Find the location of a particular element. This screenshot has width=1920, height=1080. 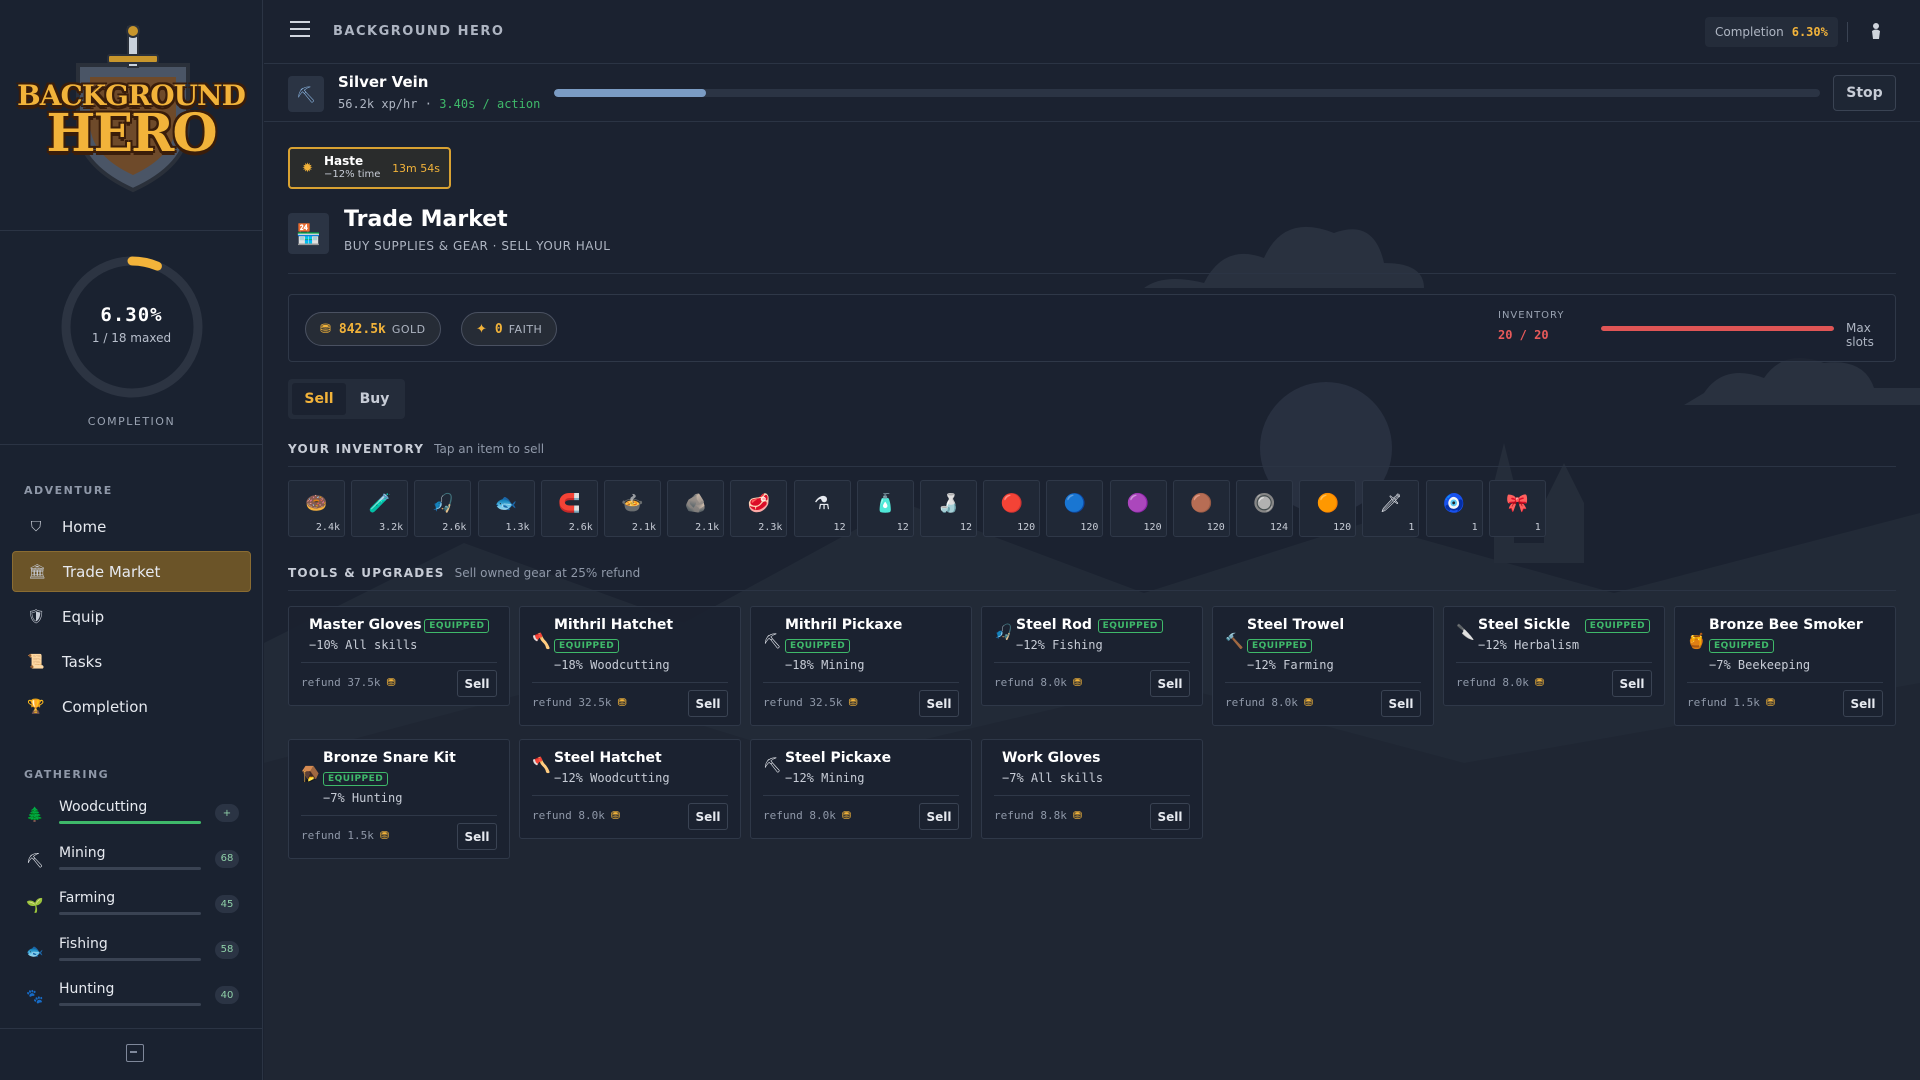

buff-remaining: 13m 54s is located at coordinates (416, 168).